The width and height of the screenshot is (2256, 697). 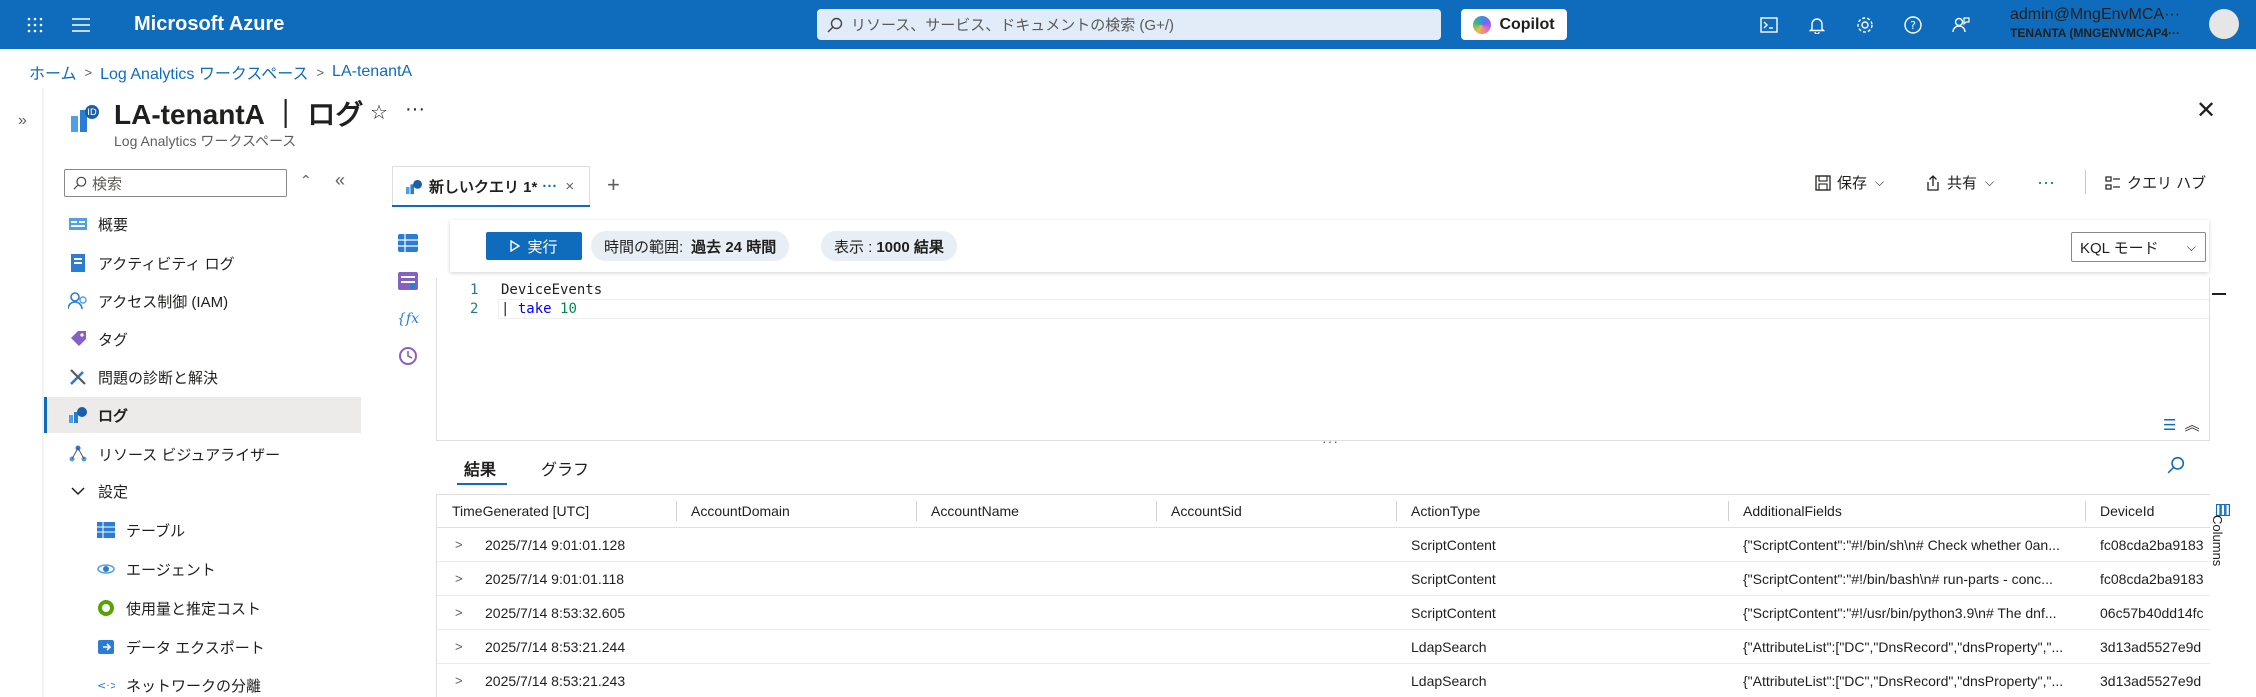 I want to click on run-button: 実行, so click(x=534, y=246).